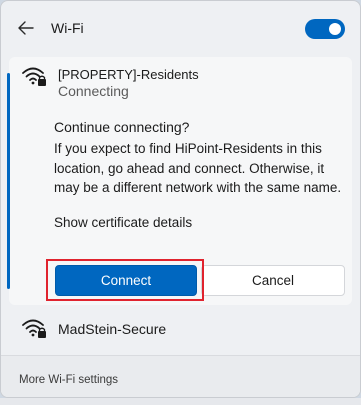 This screenshot has height=405, width=361. Describe the element at coordinates (325, 29) in the screenshot. I see `wifi-toggle` at that location.